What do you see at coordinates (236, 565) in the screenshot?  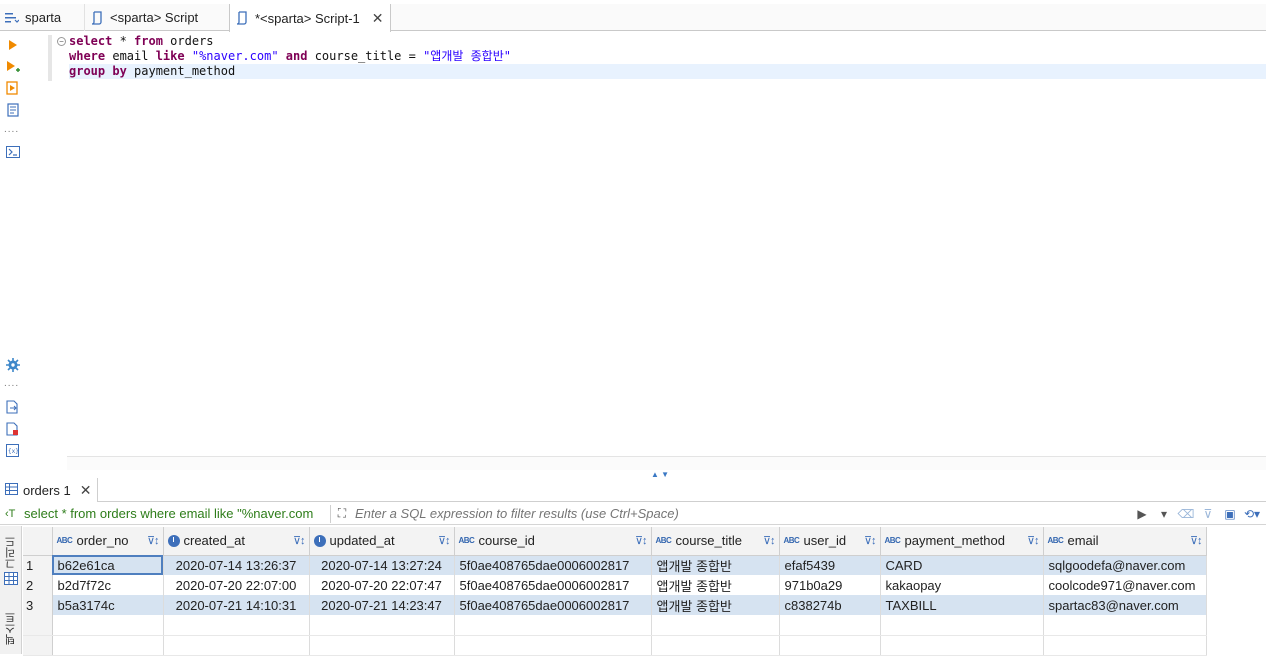 I see `cell-created-at: 2020-07-14 13:26:37` at bounding box center [236, 565].